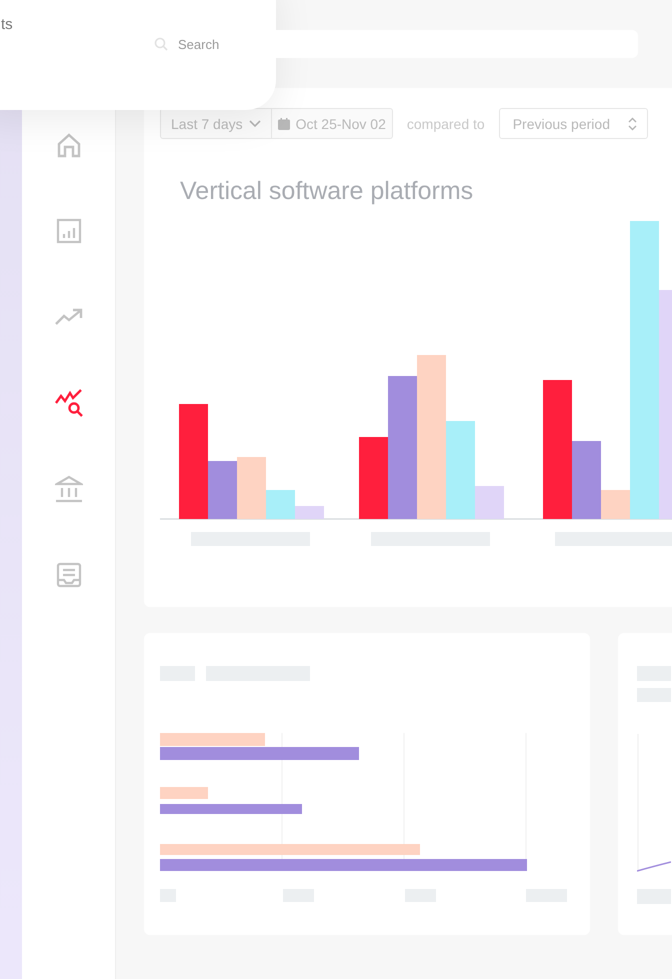 Image resolution: width=672 pixels, height=979 pixels. I want to click on chart-title: Vertical software platforms, so click(327, 192).